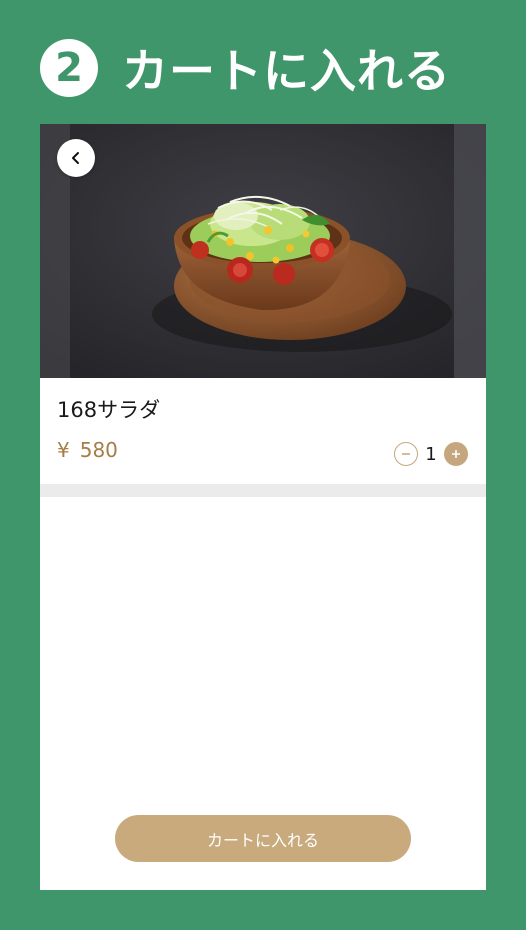  I want to click on step-number-badge: 2, so click(69, 68).